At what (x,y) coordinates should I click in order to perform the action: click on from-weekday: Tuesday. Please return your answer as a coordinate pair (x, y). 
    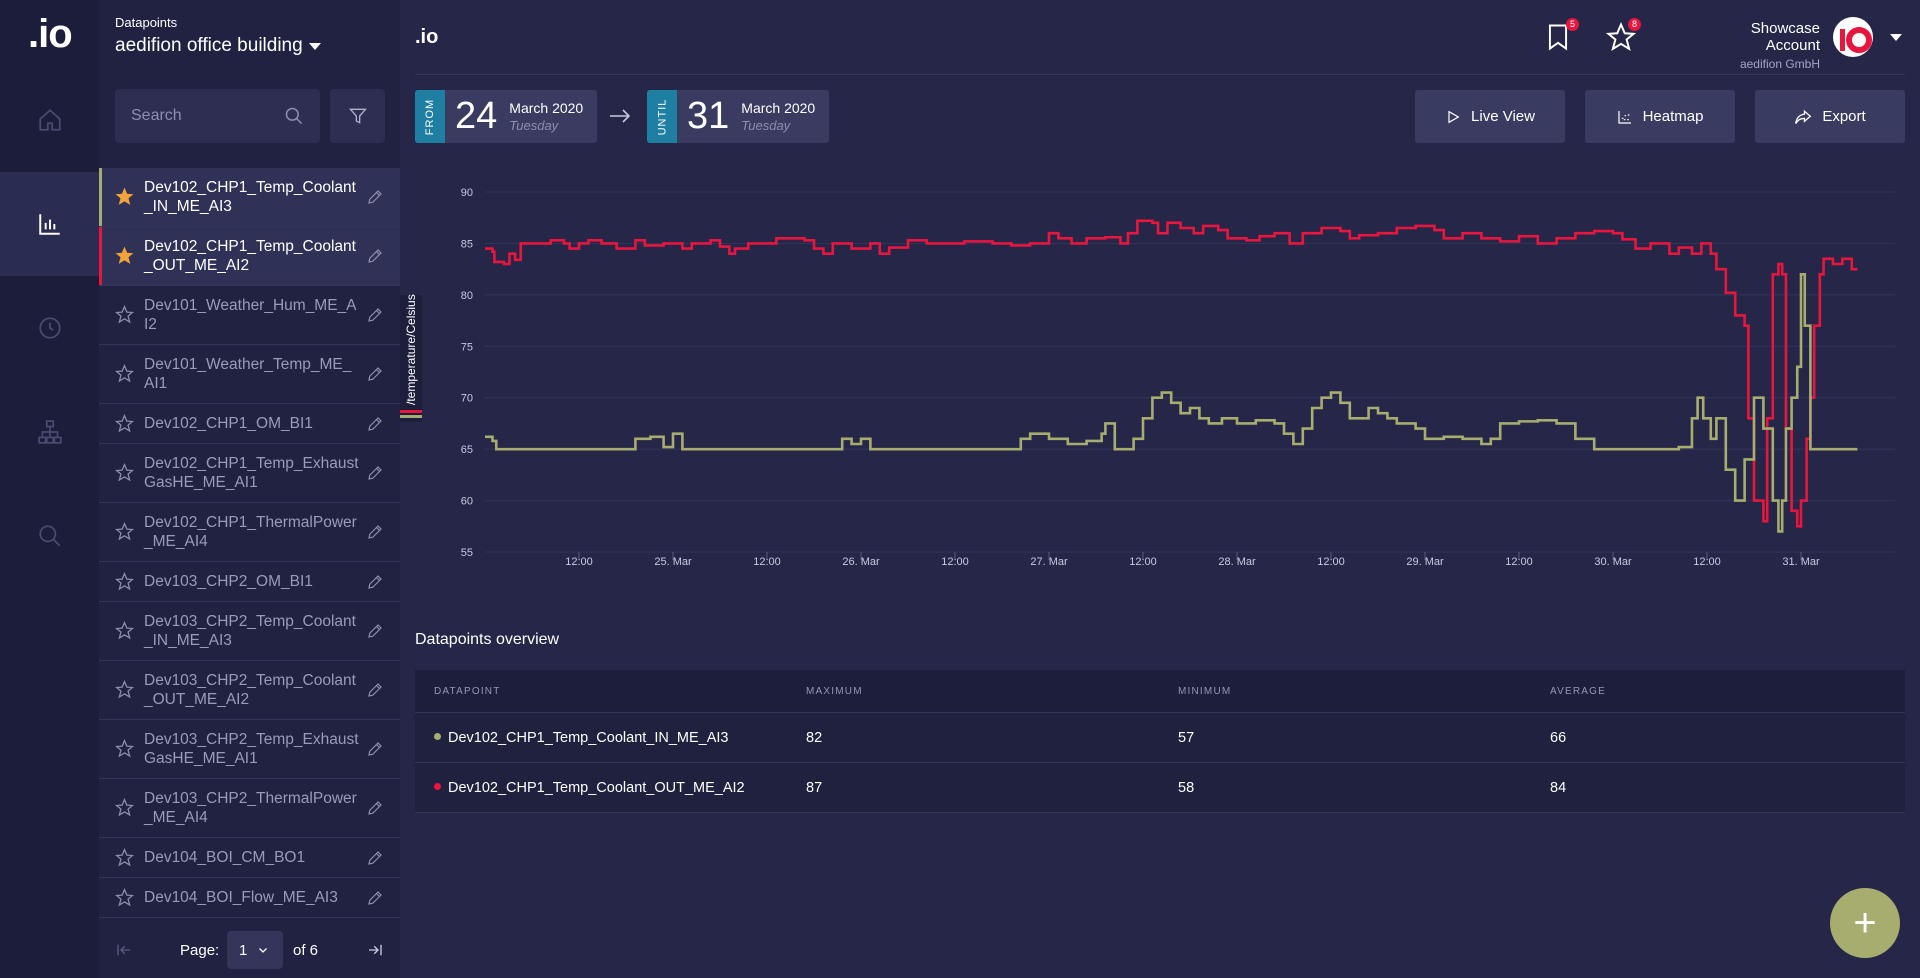
    Looking at the image, I should click on (534, 125).